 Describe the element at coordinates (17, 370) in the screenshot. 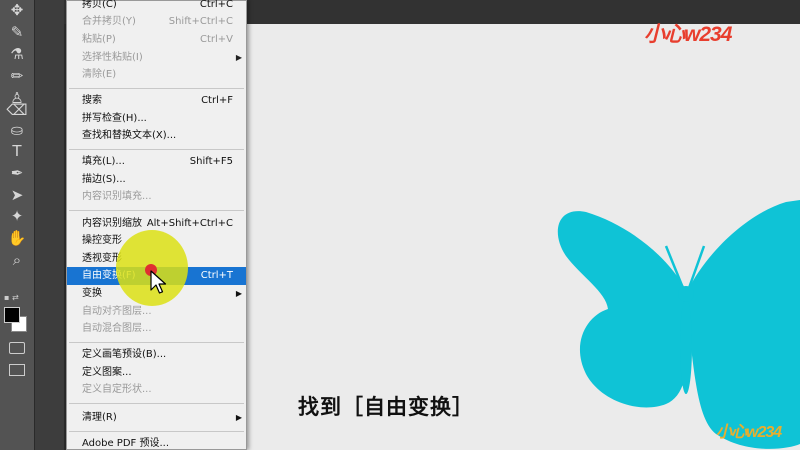

I see `screen-mode-icon` at that location.